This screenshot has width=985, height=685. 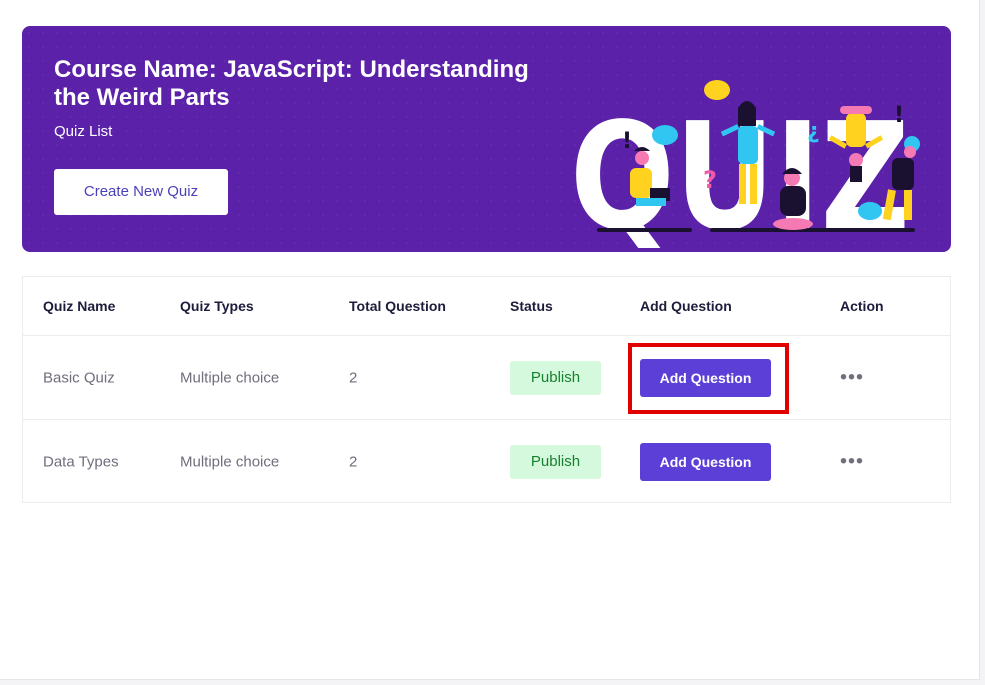 What do you see at coordinates (83, 131) in the screenshot?
I see `quiz-list-label: Quiz List` at bounding box center [83, 131].